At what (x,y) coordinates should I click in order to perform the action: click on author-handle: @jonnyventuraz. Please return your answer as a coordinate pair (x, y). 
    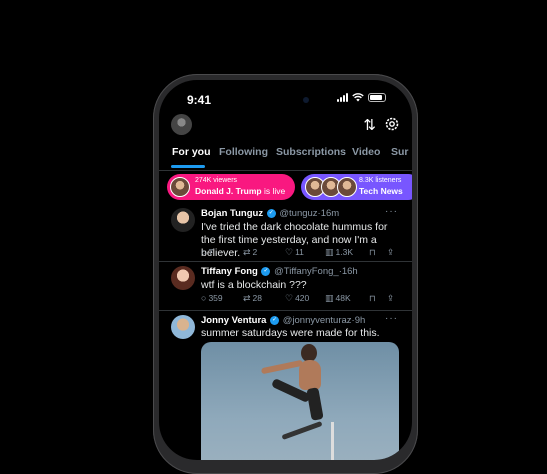
    Looking at the image, I should click on (317, 320).